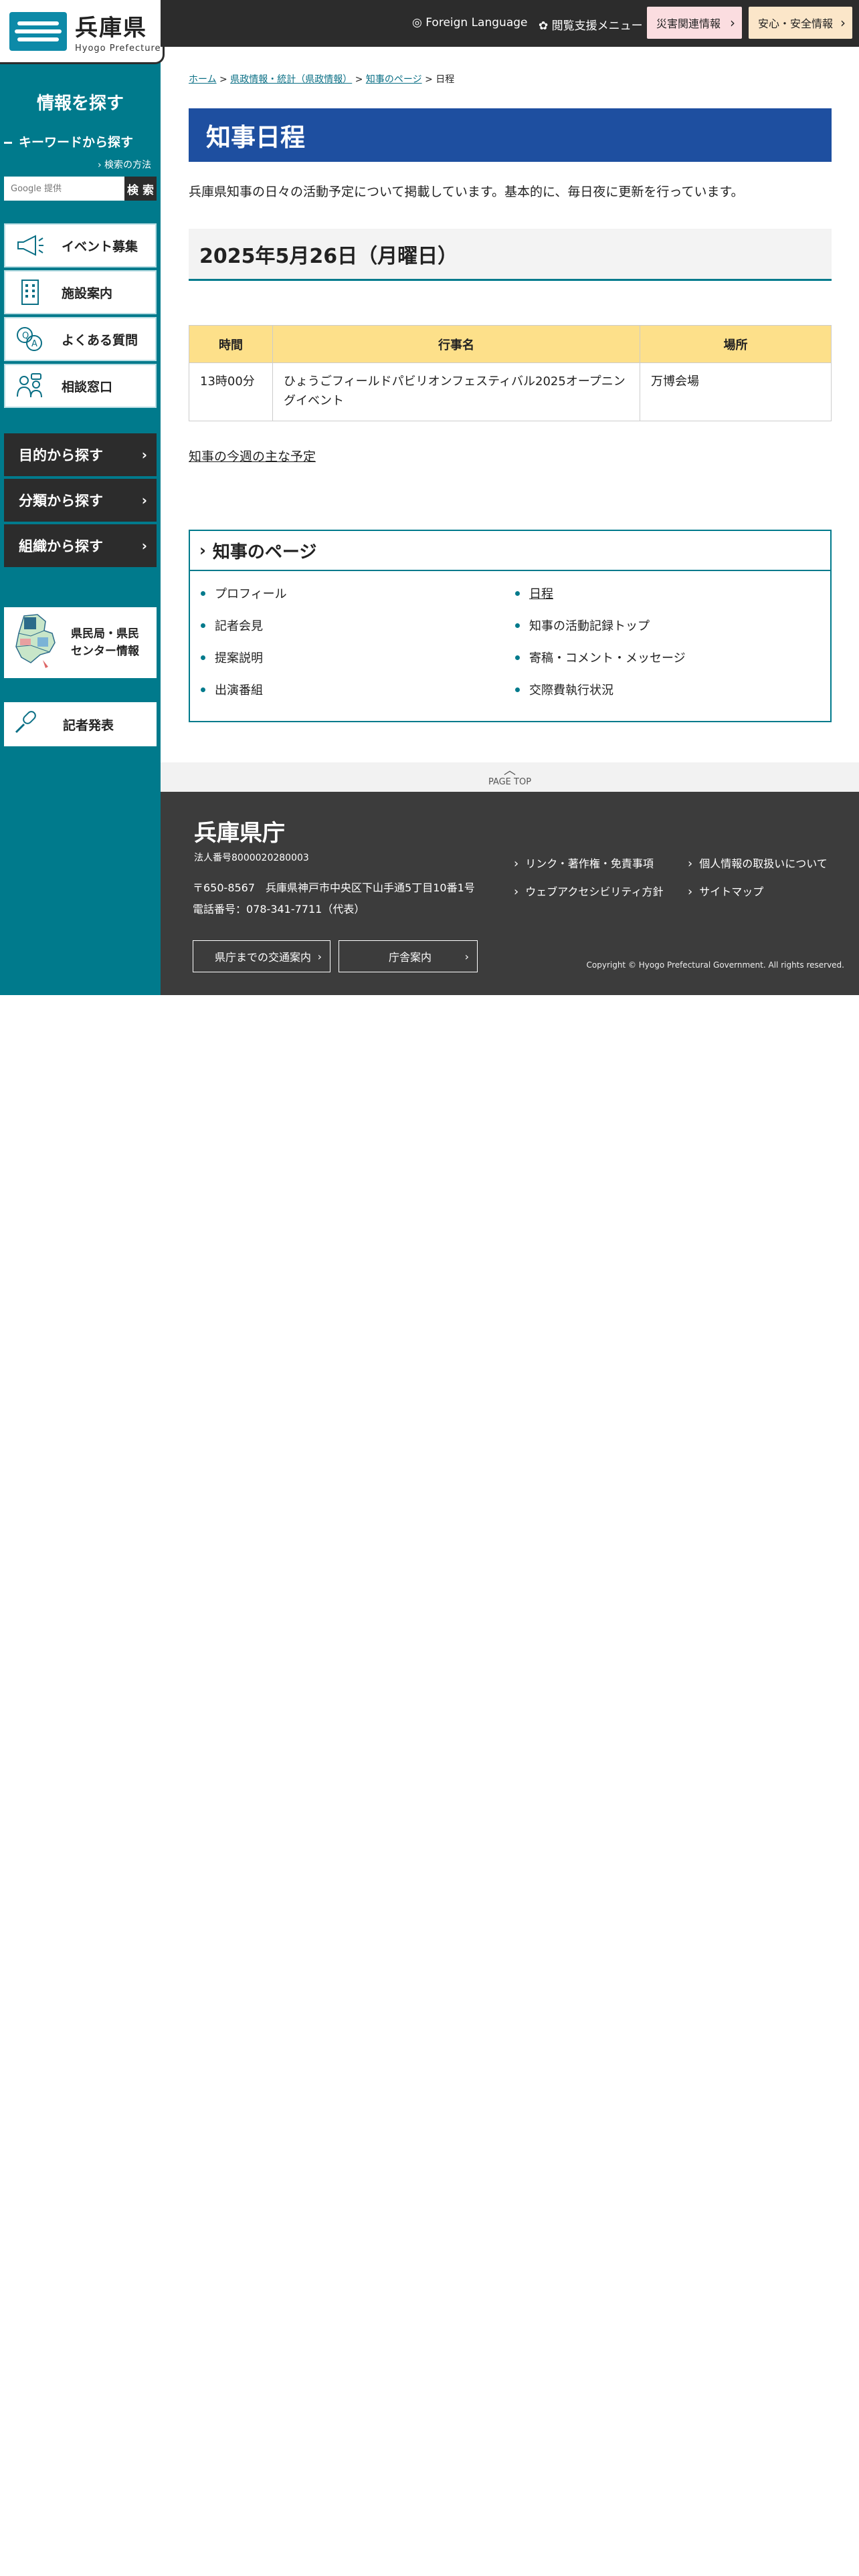  What do you see at coordinates (30, 292) in the screenshot?
I see `building-icon` at bounding box center [30, 292].